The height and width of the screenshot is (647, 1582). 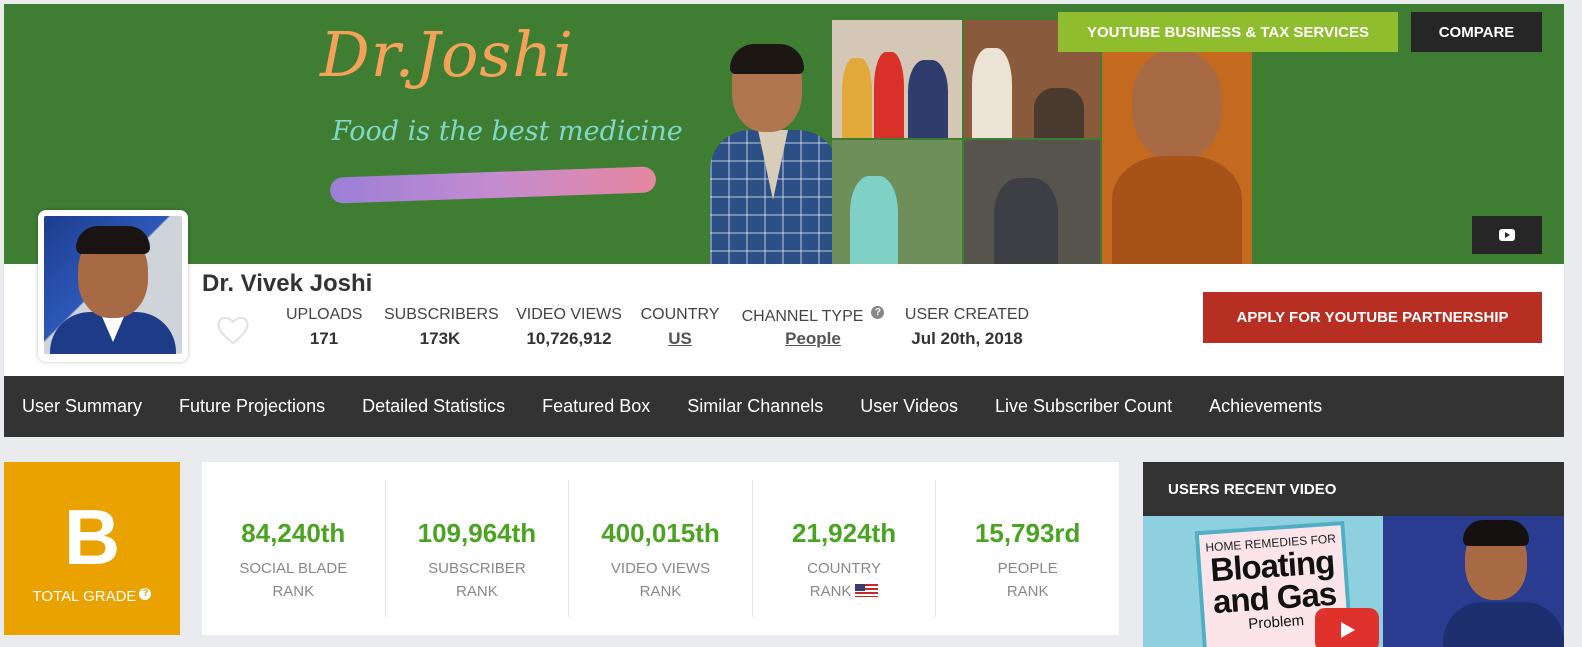 I want to click on country-link: US, so click(x=680, y=339).